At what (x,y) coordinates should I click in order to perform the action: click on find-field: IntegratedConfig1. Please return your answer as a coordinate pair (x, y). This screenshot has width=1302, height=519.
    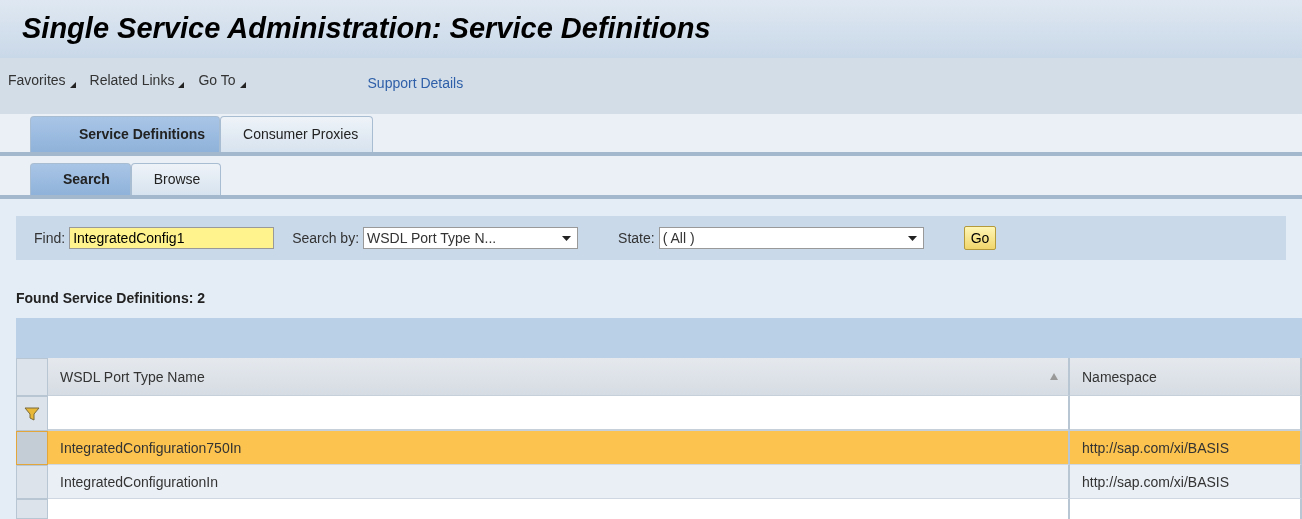
    Looking at the image, I should click on (172, 238).